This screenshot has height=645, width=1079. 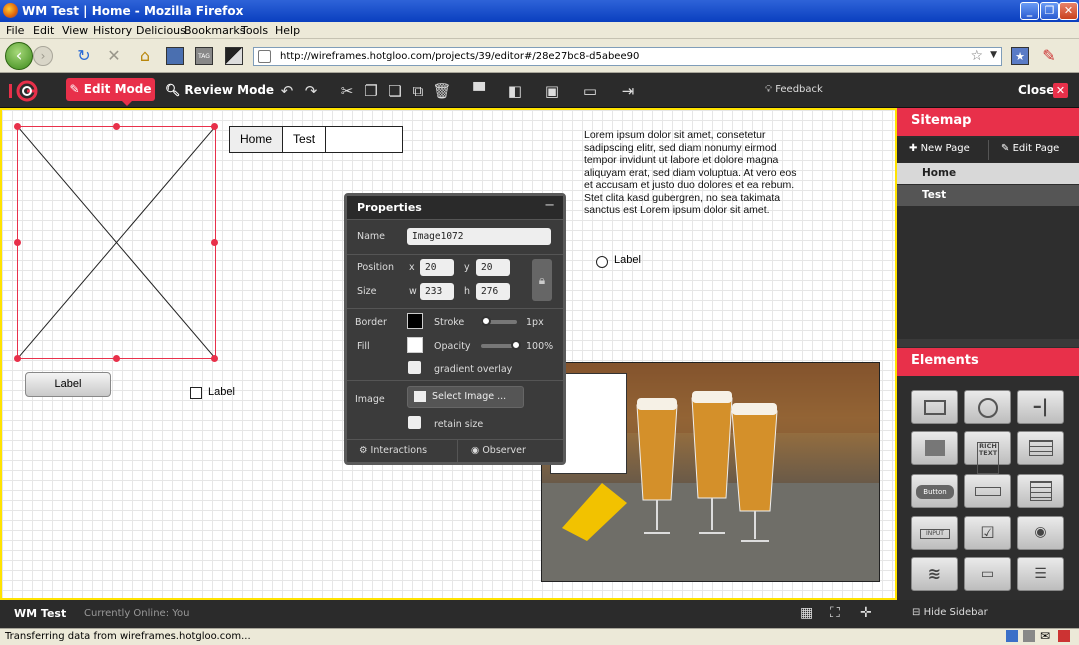 I want to click on h-input: 276, so click(x=493, y=291).